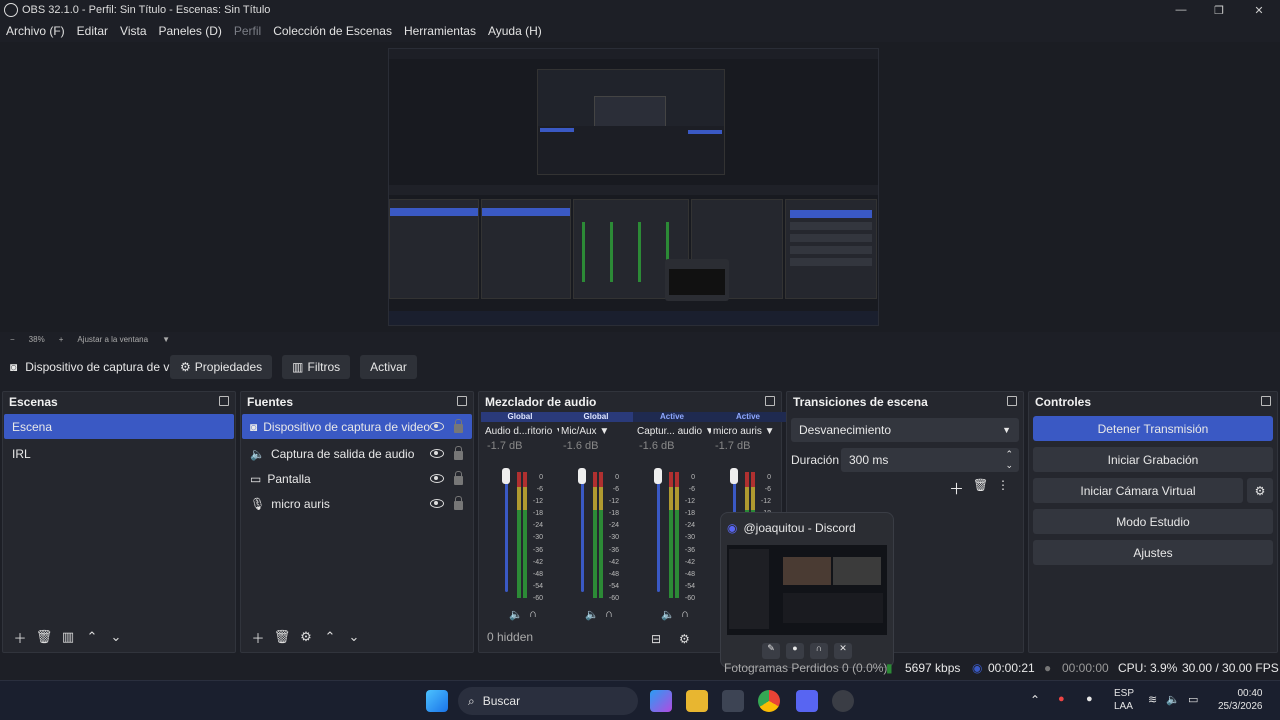 The width and height of the screenshot is (1280, 720). Describe the element at coordinates (930, 460) in the screenshot. I see `duration-input: 300 ms ⌃ ⌄` at that location.